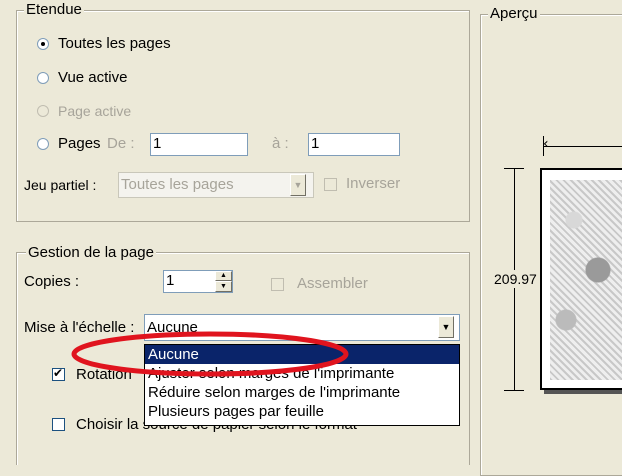  Describe the element at coordinates (514, 390) in the screenshot. I see `height-tick-bottom` at that location.